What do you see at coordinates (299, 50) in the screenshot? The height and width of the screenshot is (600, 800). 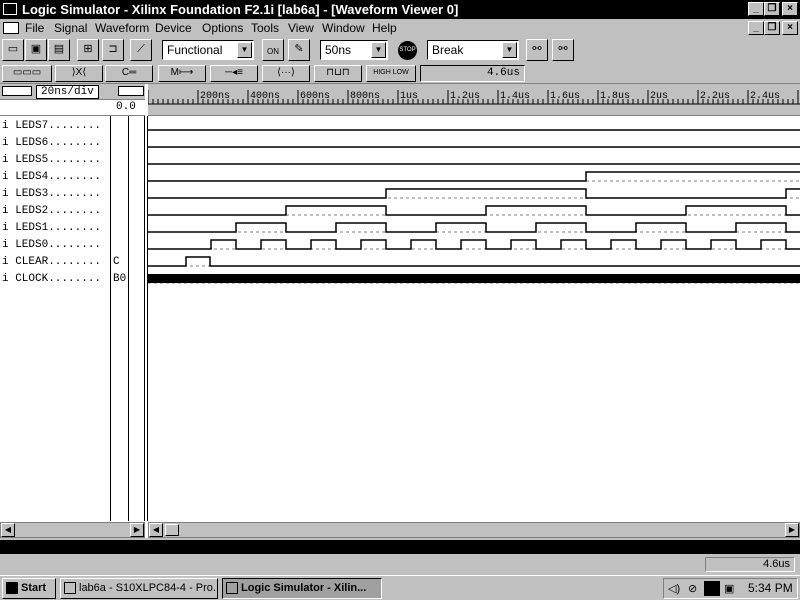 I see `probe-icon: ✎` at bounding box center [299, 50].